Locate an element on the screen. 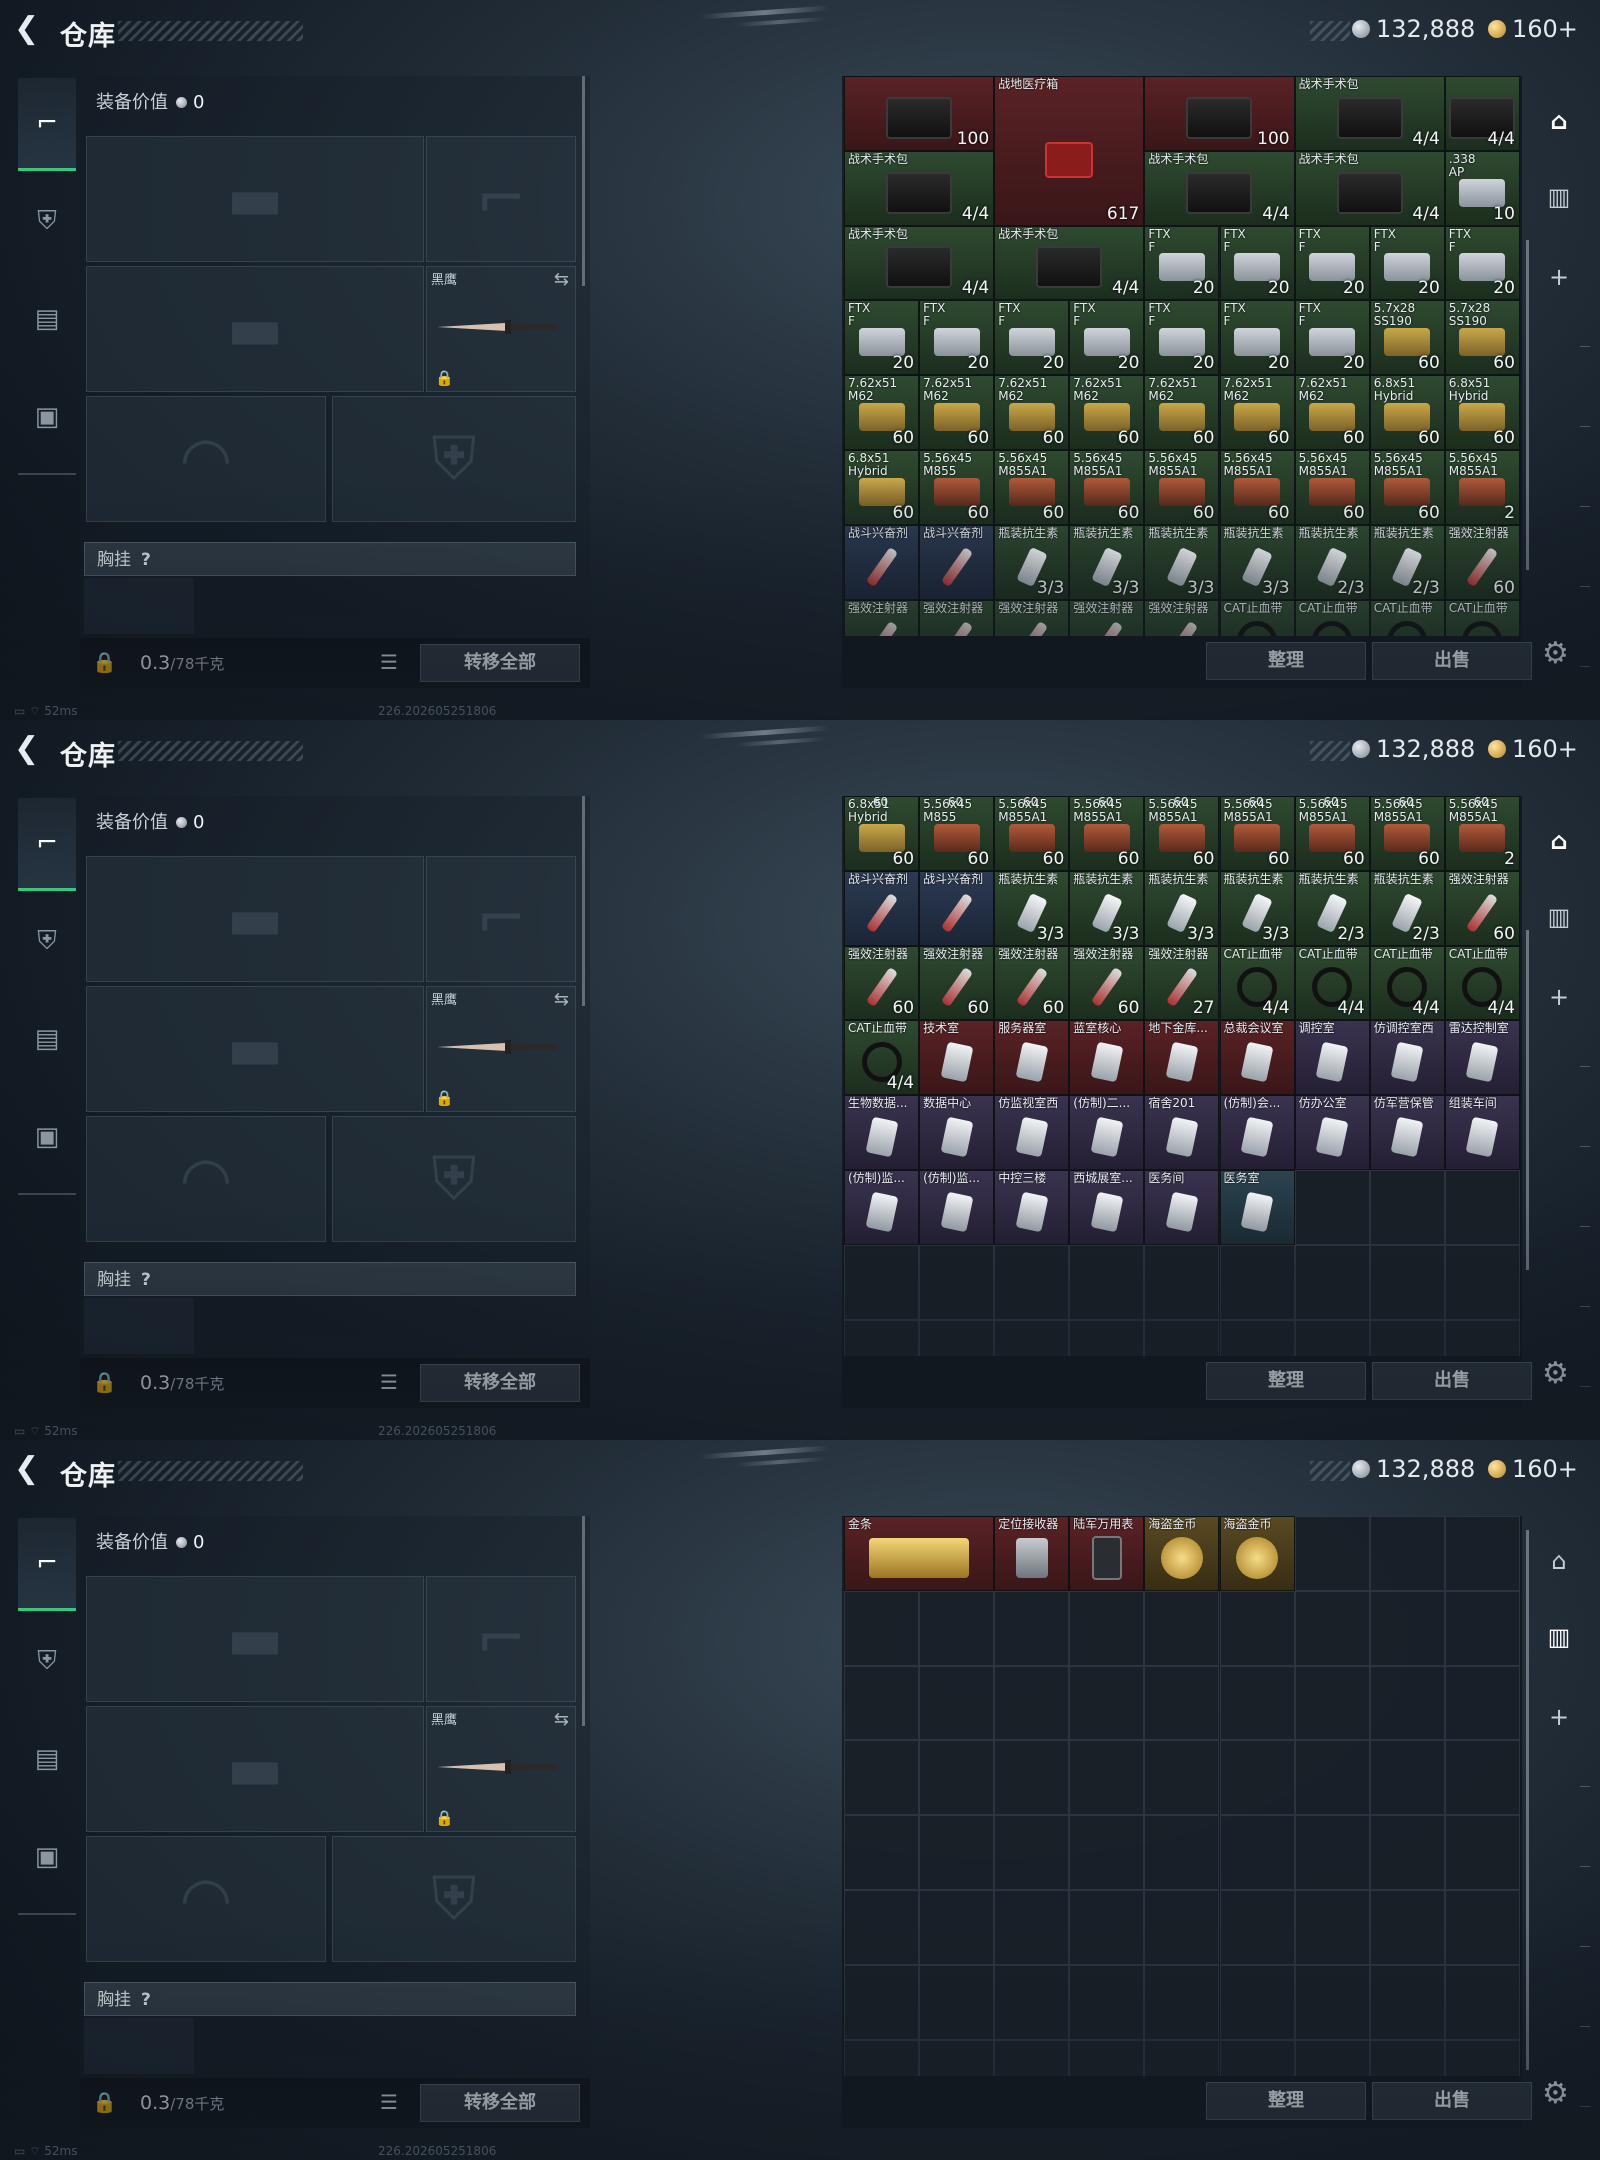 This screenshot has width=1600, height=2160. gold-currency: 160+ is located at coordinates (1533, 1469).